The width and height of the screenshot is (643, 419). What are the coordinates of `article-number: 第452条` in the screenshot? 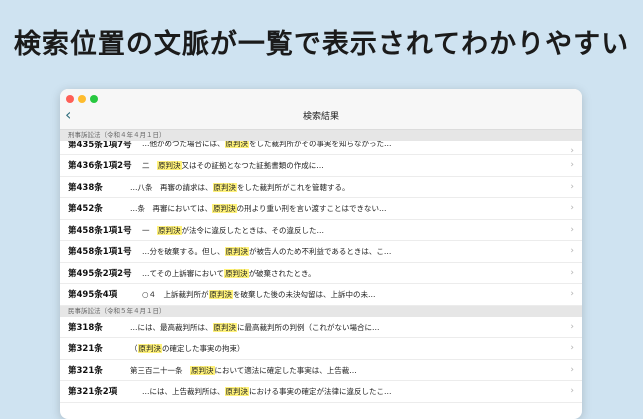 It's located at (85, 209).